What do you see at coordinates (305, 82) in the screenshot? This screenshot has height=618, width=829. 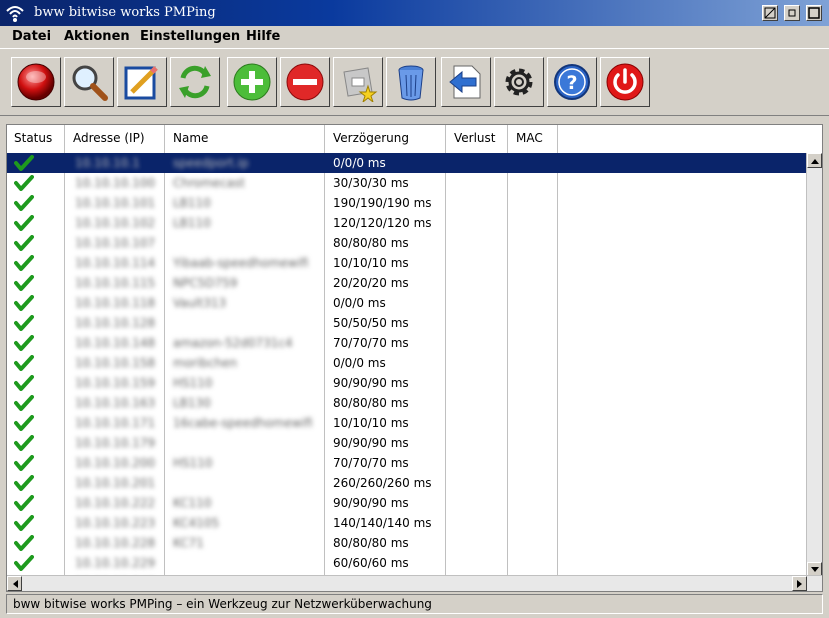 I see `remove-button` at bounding box center [305, 82].